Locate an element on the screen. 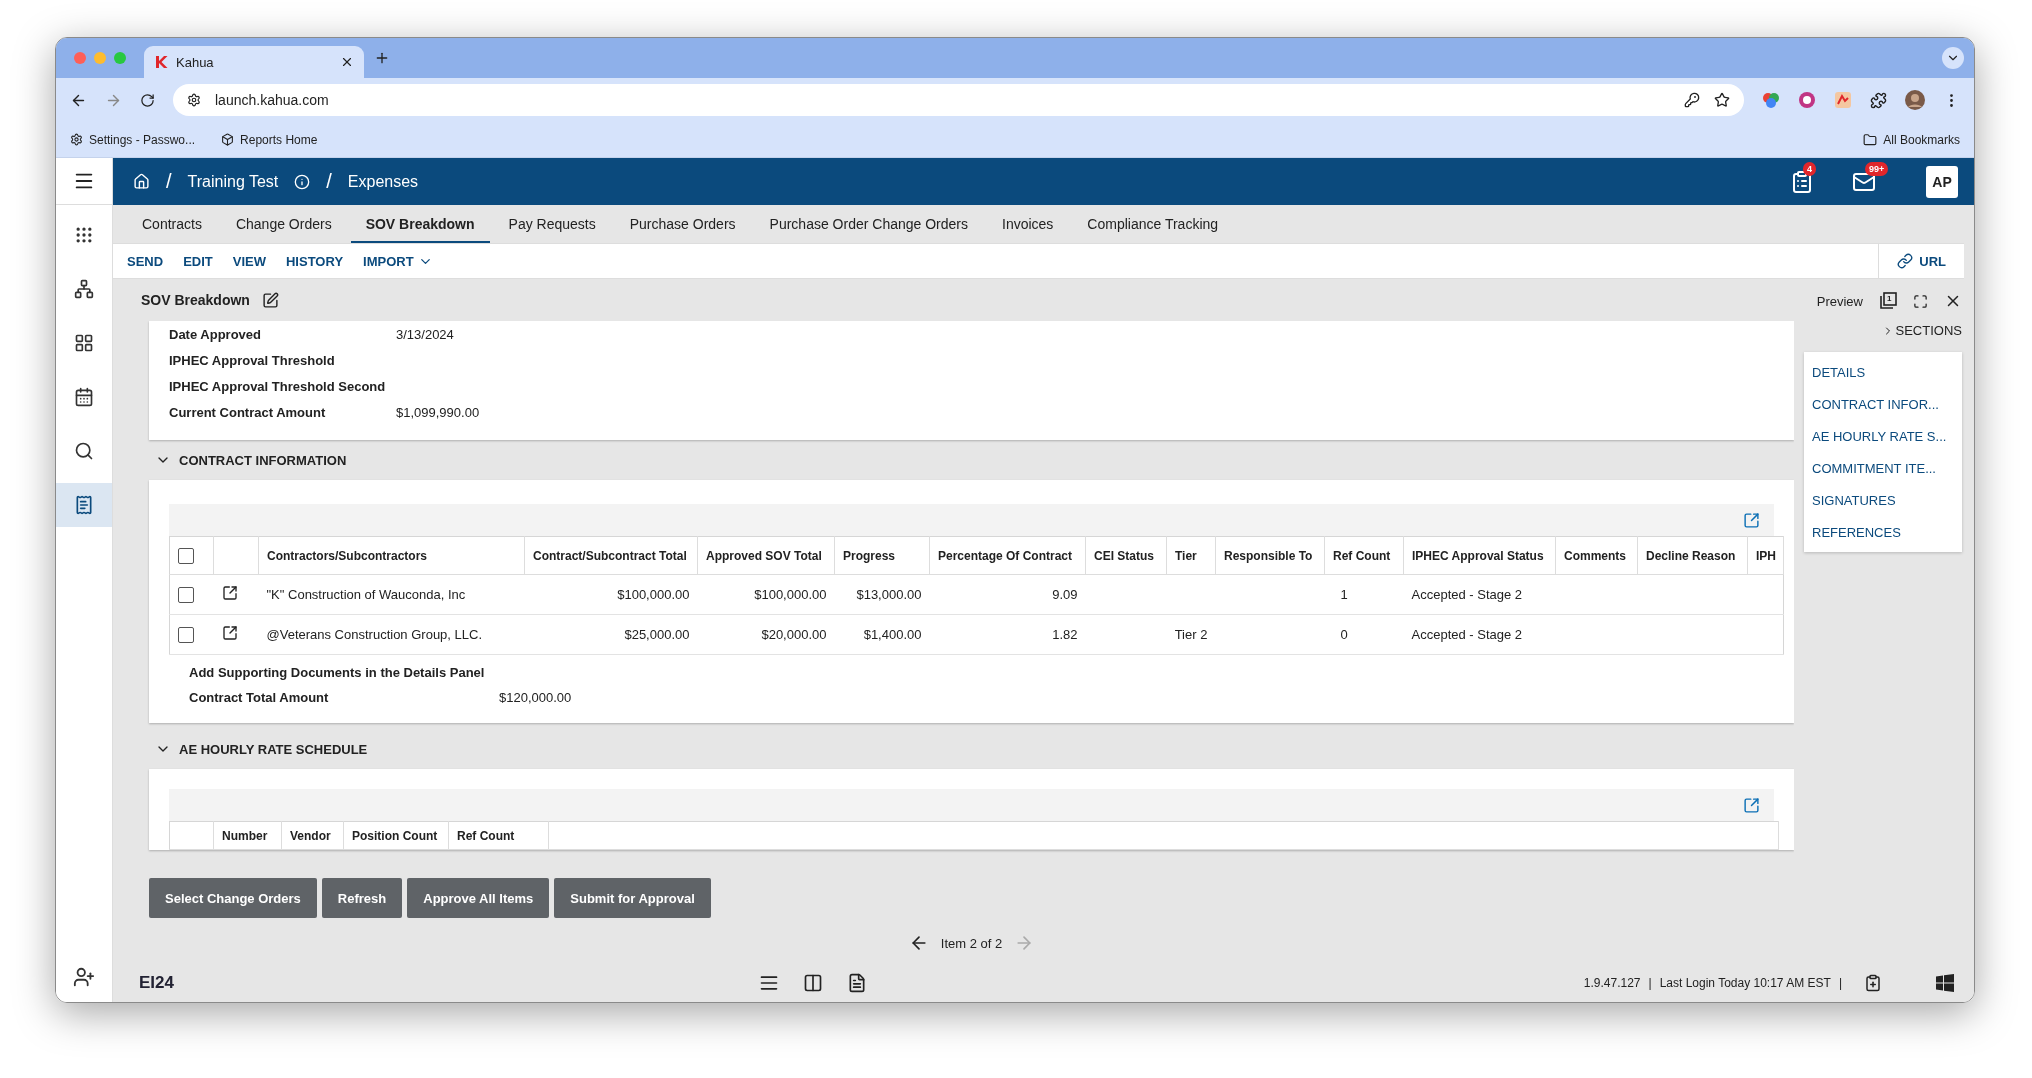  column-header: Decline Reason is located at coordinates (1692, 555).